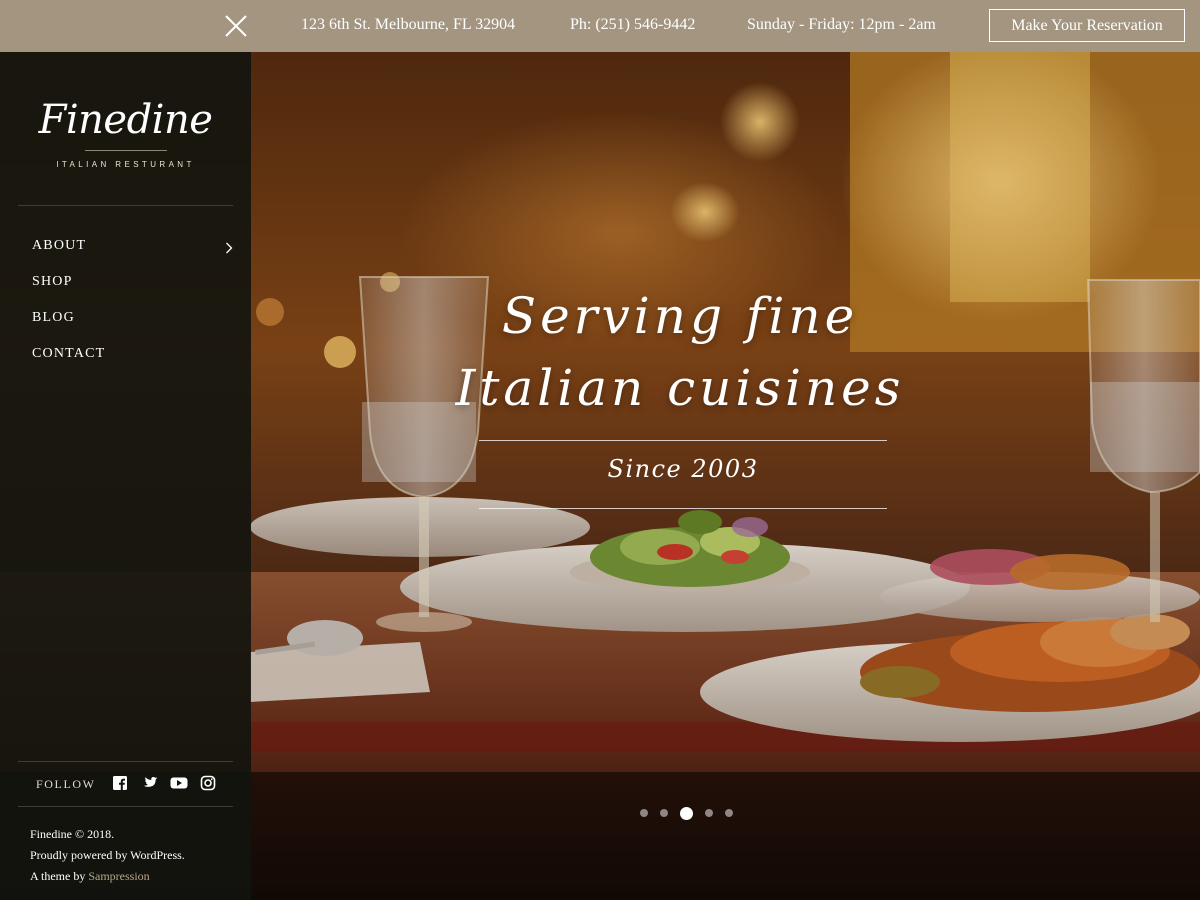 Image resolution: width=1200 pixels, height=900 pixels. What do you see at coordinates (125, 164) in the screenshot?
I see `logo-tagline: ITALIAN RESTURANT` at bounding box center [125, 164].